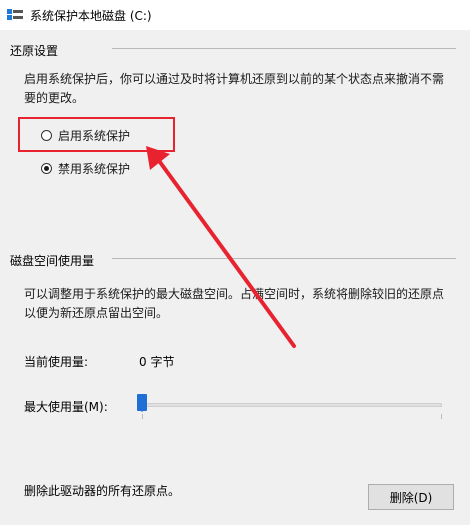 Image resolution: width=470 pixels, height=525 pixels. Describe the element at coordinates (142, 403) in the screenshot. I see `max-usage-slider-thumb` at that location.